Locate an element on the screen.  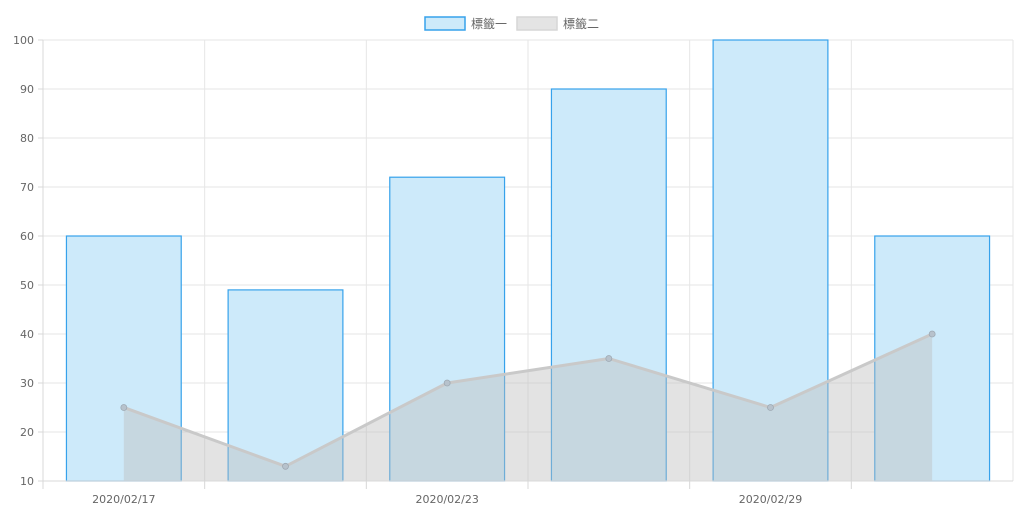
y-tick-label: 60 is located at coordinates (27, 236).